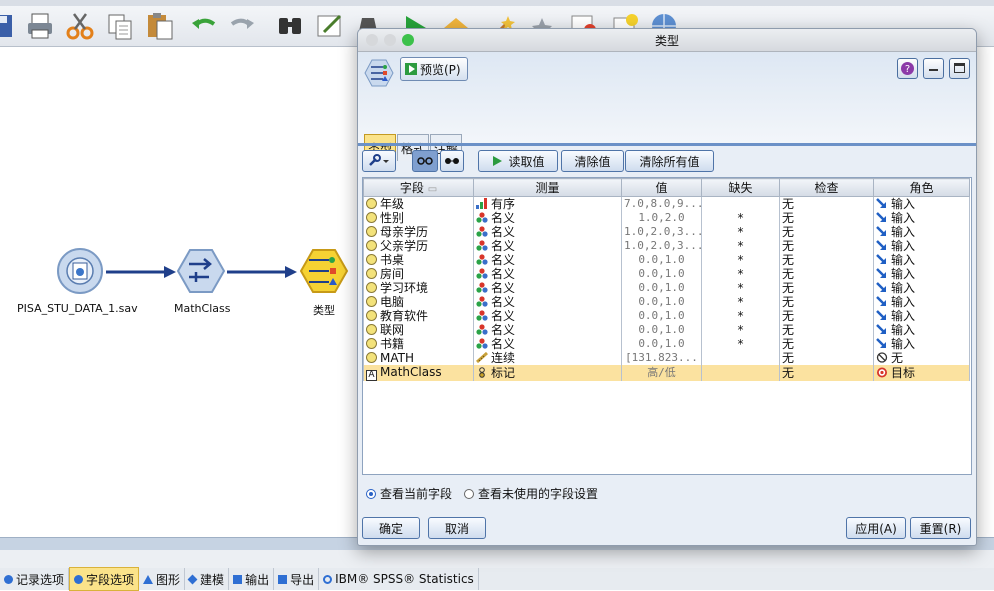 This screenshot has width=994, height=591. I want to click on minimize-button, so click(933, 68).